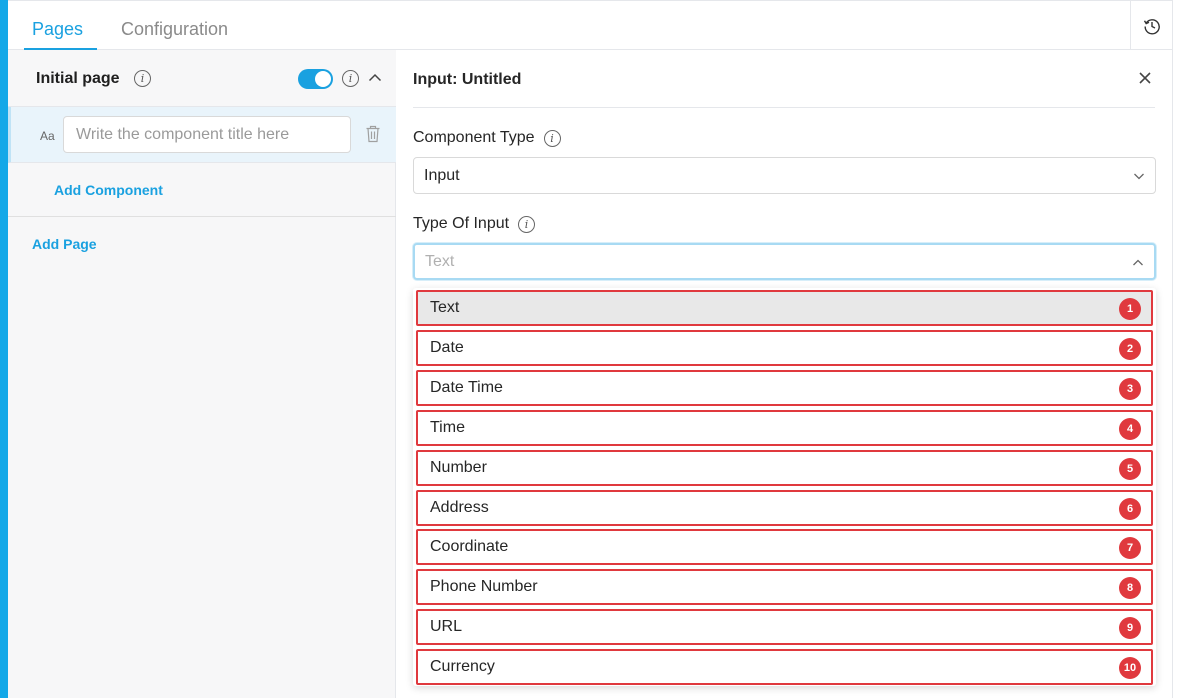 The image size is (1180, 698). Describe the element at coordinates (459, 507) in the screenshot. I see `option-label: Address` at that location.